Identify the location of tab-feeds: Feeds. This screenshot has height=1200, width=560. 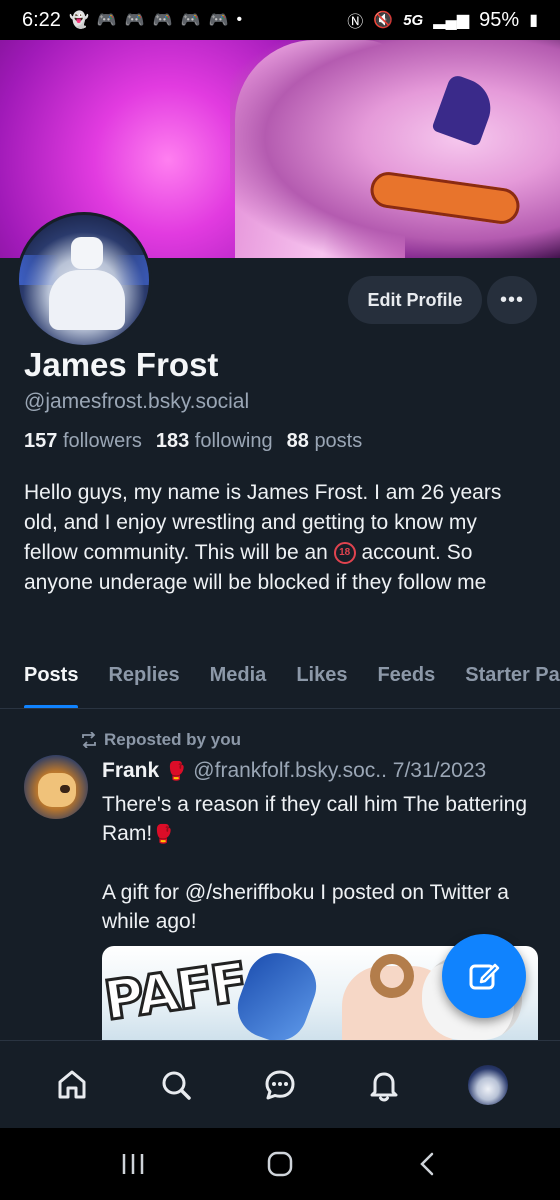
(406, 681).